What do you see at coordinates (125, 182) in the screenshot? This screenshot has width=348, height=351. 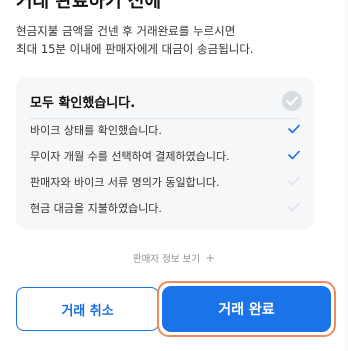 I see `checklist-item-label: 판매자와 바이크 서류 명의가 동일합니다.` at bounding box center [125, 182].